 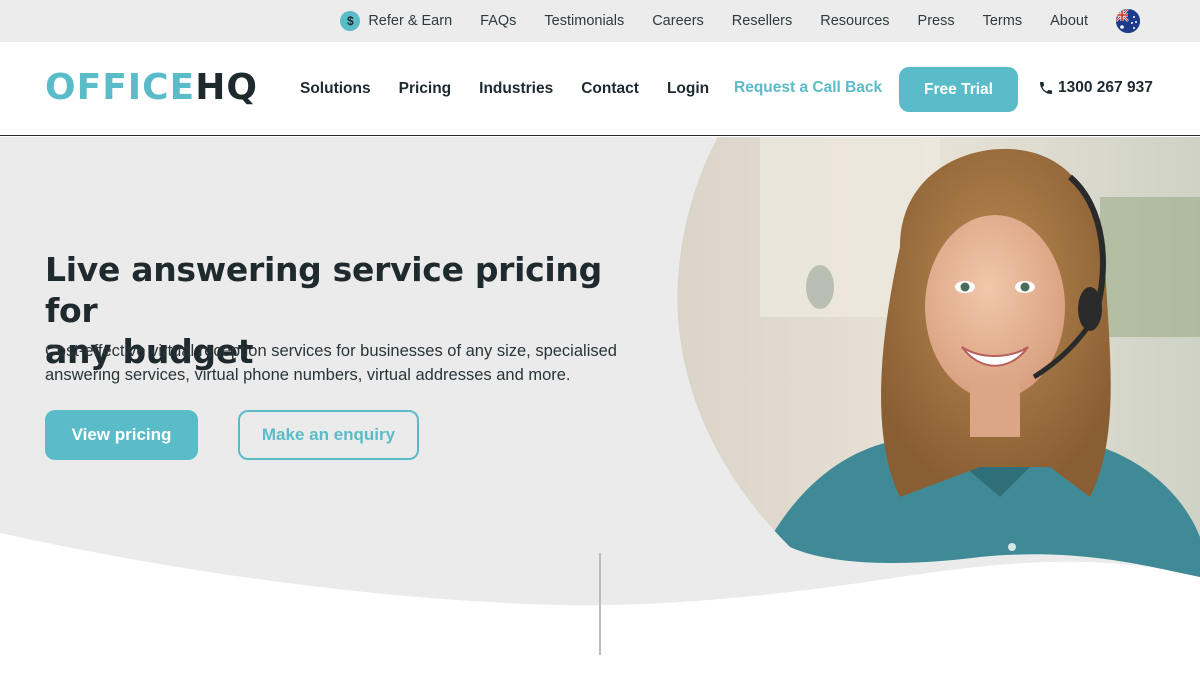 I want to click on make-enquiry-button: Make an enquiry, so click(x=328, y=435).